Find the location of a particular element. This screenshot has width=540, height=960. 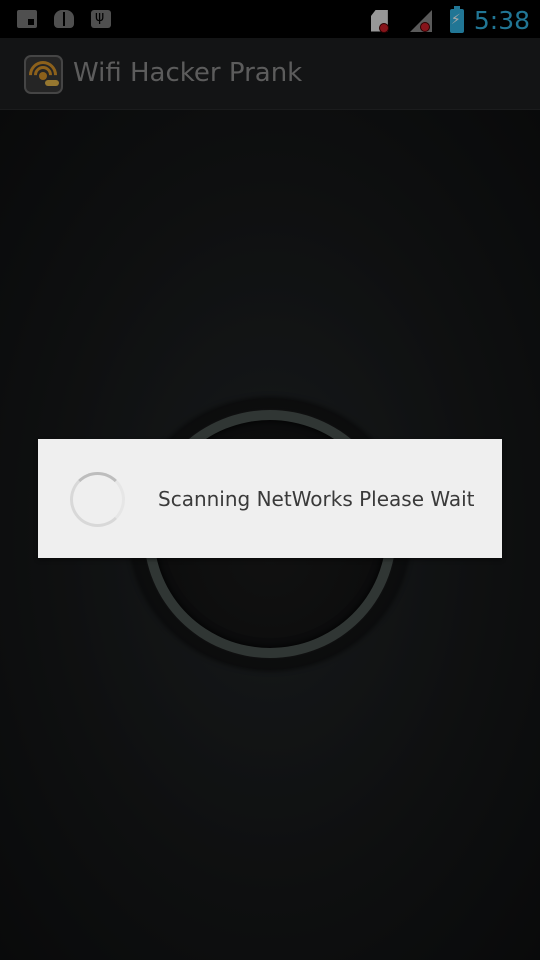

progress-spinner-icon is located at coordinates (97, 499).